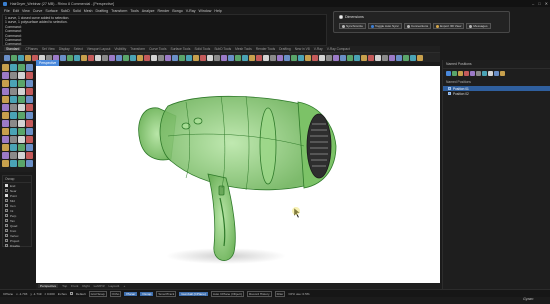 Image resolution: width=550 pixels, height=304 pixels. What do you see at coordinates (164, 11) in the screenshot?
I see `menu-render: Render` at bounding box center [164, 11].